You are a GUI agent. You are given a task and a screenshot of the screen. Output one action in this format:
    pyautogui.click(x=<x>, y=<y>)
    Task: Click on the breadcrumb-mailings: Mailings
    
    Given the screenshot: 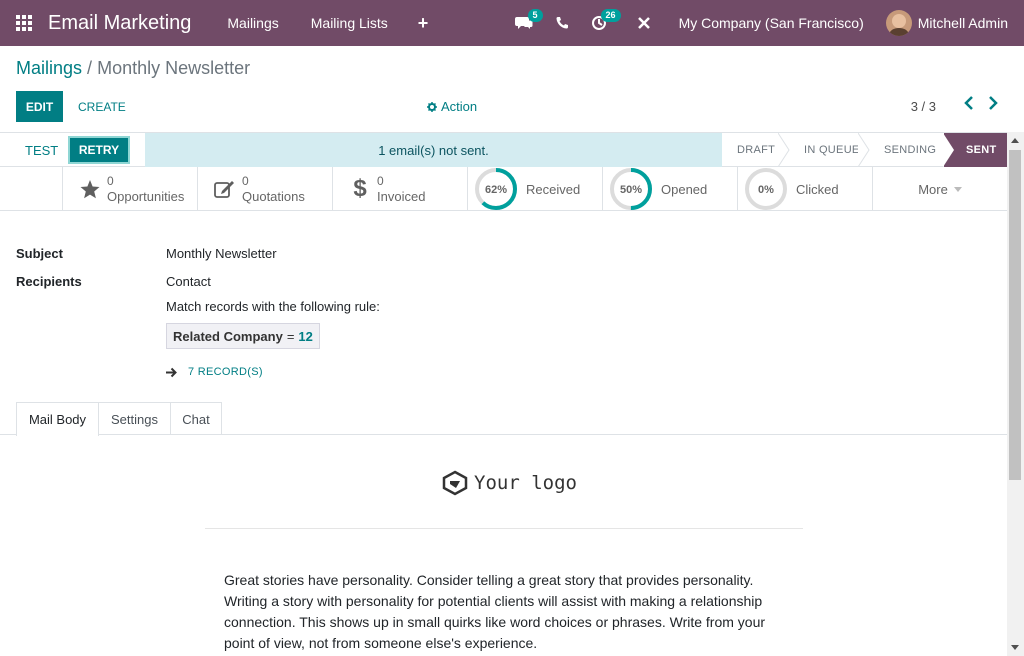 What is the action you would take?
    pyautogui.click(x=49, y=68)
    